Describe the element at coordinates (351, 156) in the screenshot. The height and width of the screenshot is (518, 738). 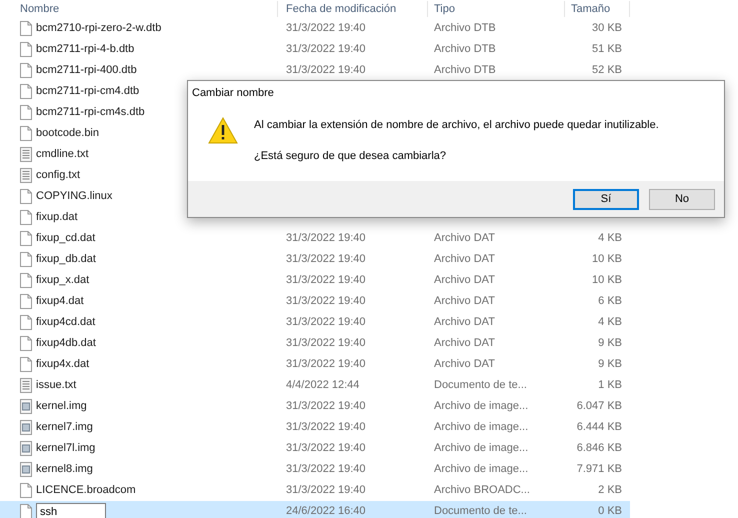
I see `dialog-question: ¿Está seguro de que desea cambiarla?` at that location.